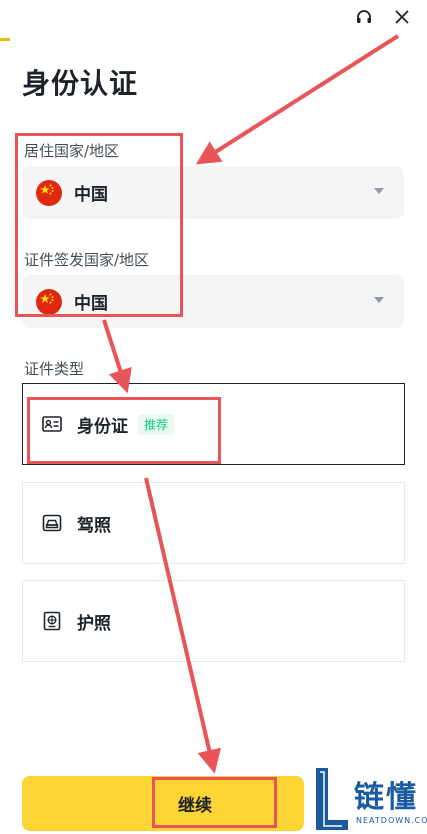  I want to click on issuing-label: 证件签发国家/地区, so click(87, 260).